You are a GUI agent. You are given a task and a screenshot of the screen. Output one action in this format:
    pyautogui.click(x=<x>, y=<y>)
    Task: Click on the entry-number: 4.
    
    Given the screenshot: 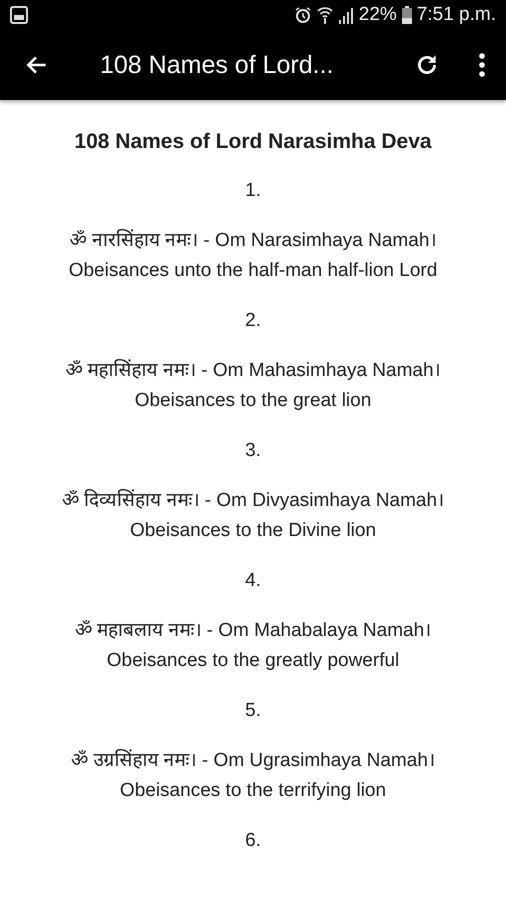 What is the action you would take?
    pyautogui.click(x=253, y=581)
    